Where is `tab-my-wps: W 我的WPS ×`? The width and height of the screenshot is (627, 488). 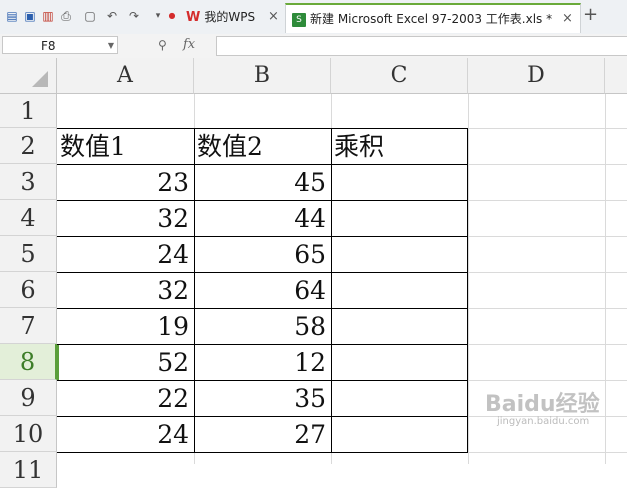 tab-my-wps: W 我的WPS × is located at coordinates (235, 17).